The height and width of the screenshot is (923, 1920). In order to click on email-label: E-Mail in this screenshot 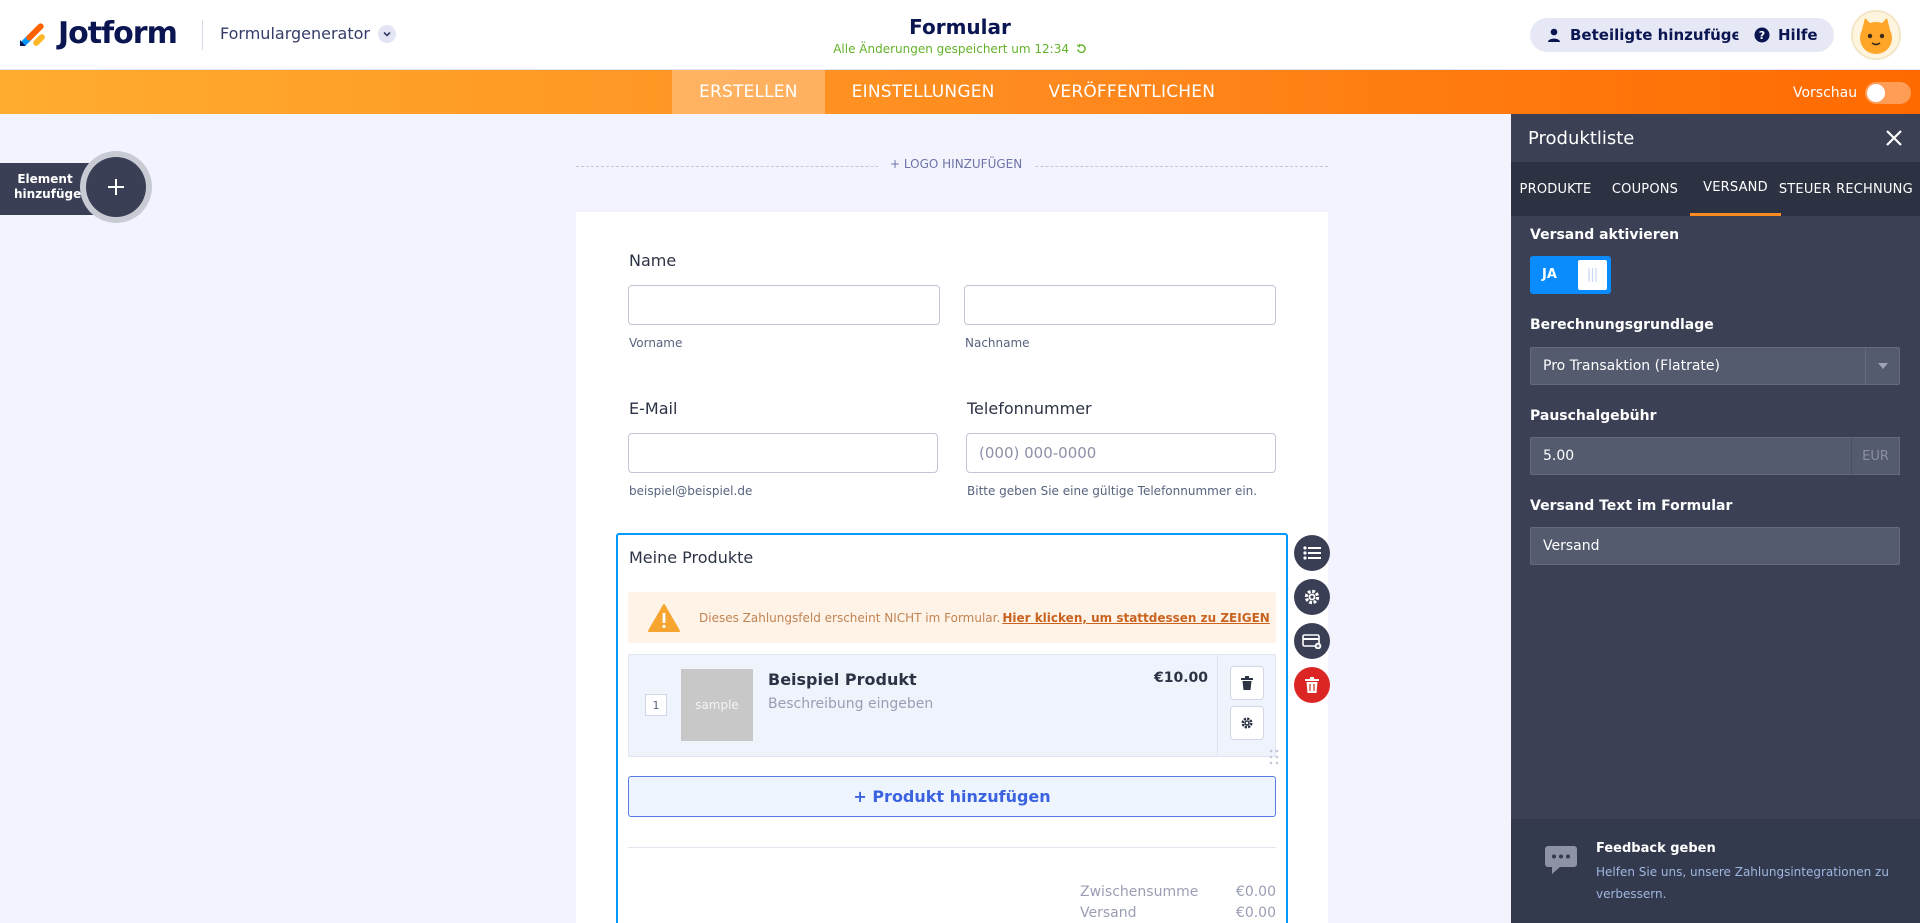, I will do `click(653, 408)`.